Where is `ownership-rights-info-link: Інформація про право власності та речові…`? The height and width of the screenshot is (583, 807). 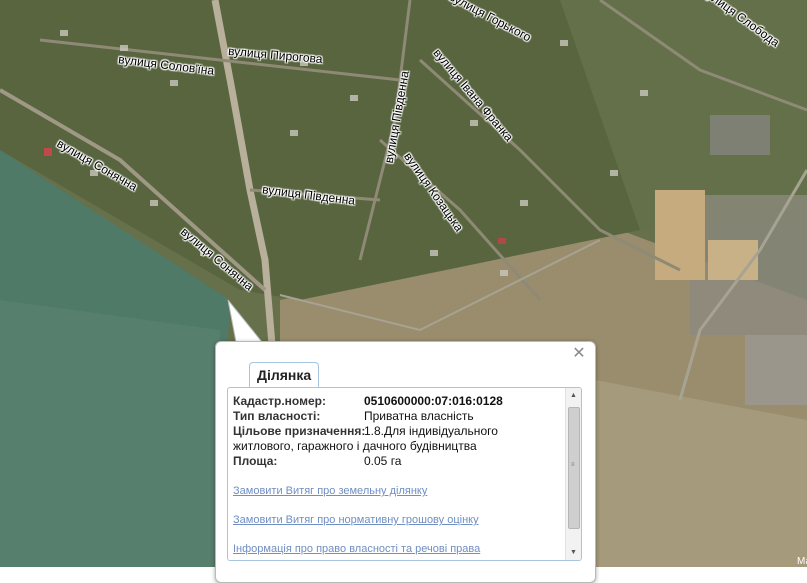
ownership-rights-info-link: Інформація про право власності та речові… is located at coordinates (356, 549).